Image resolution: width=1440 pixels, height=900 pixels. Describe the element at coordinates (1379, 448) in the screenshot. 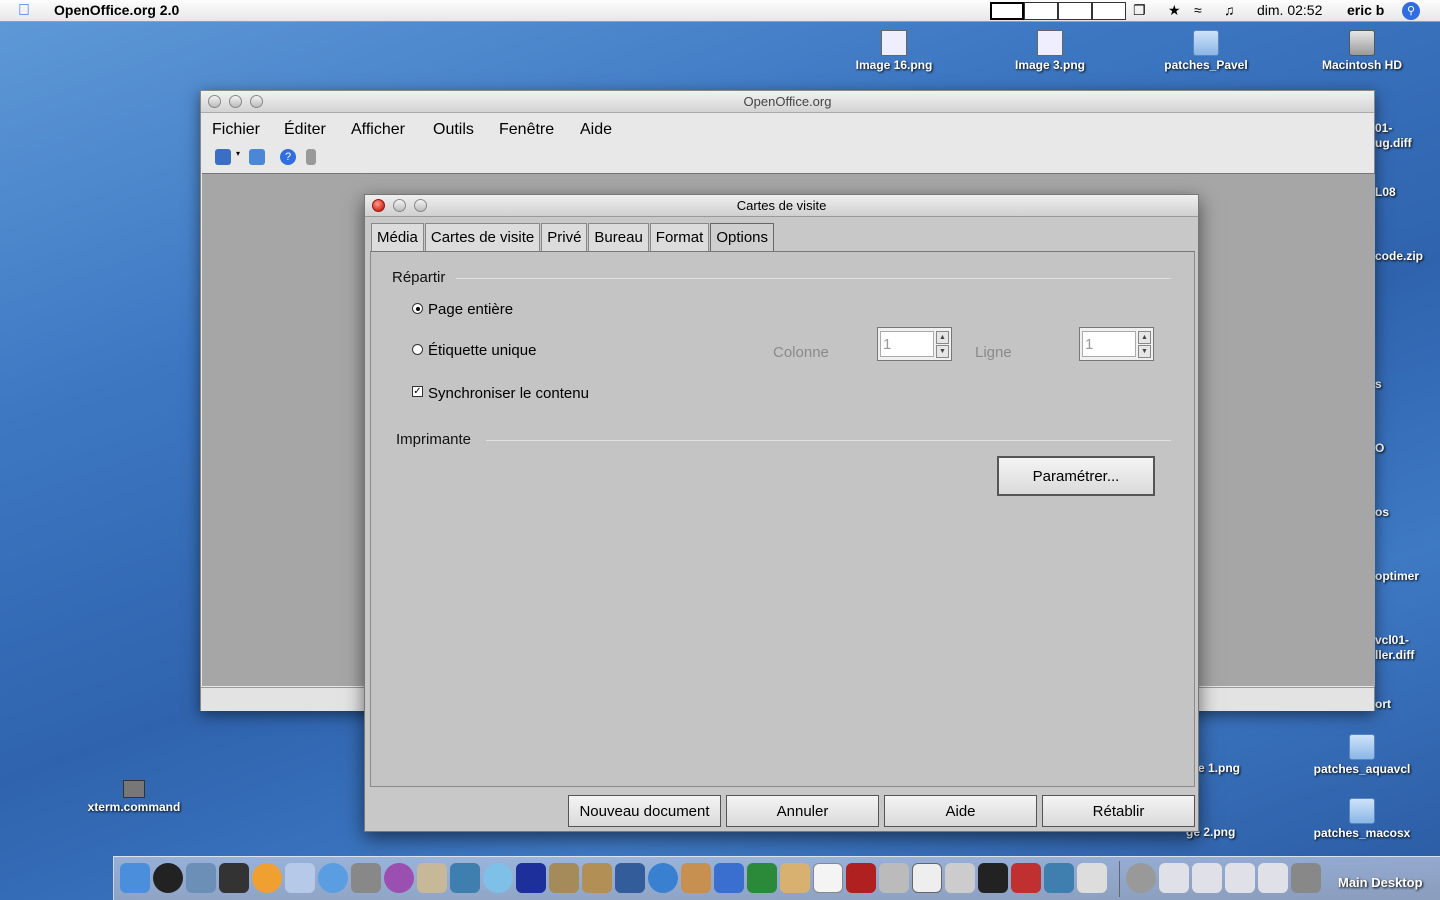

I see `partial-desktop-label: O` at that location.